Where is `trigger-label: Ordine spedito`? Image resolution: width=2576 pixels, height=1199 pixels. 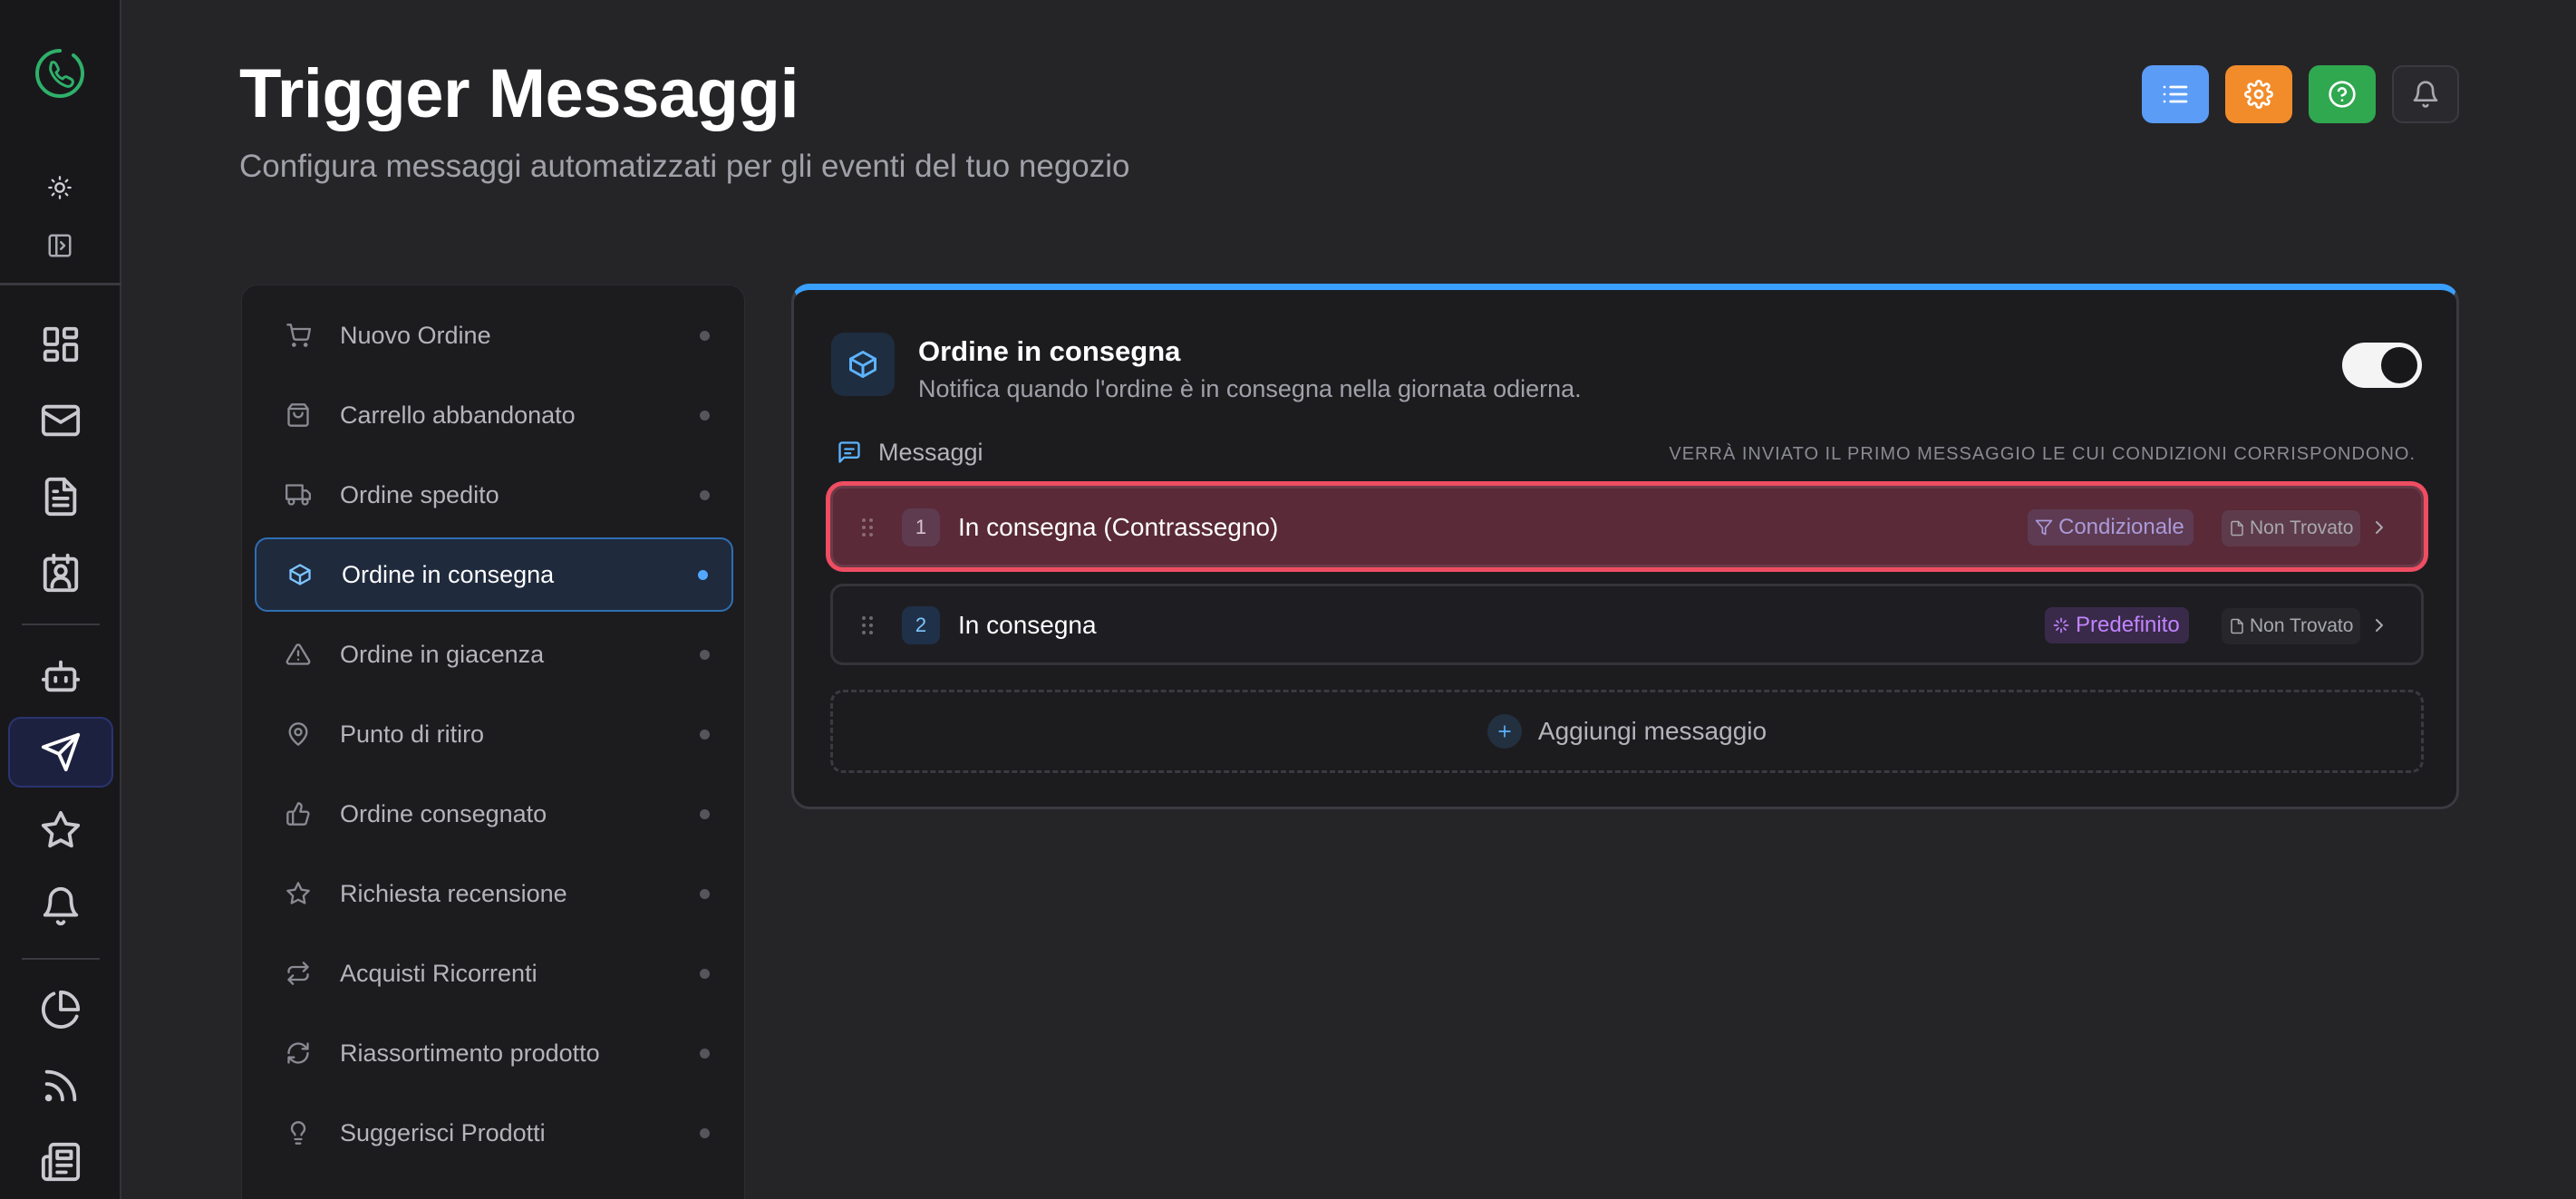
trigger-label: Ordine spedito is located at coordinates (419, 494).